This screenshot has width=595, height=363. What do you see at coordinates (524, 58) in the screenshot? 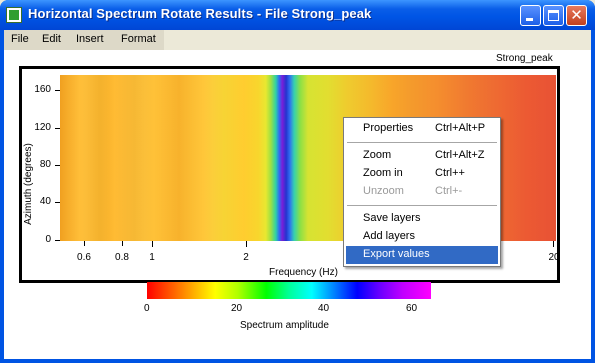
I see `plot-title: Strong_peak` at bounding box center [524, 58].